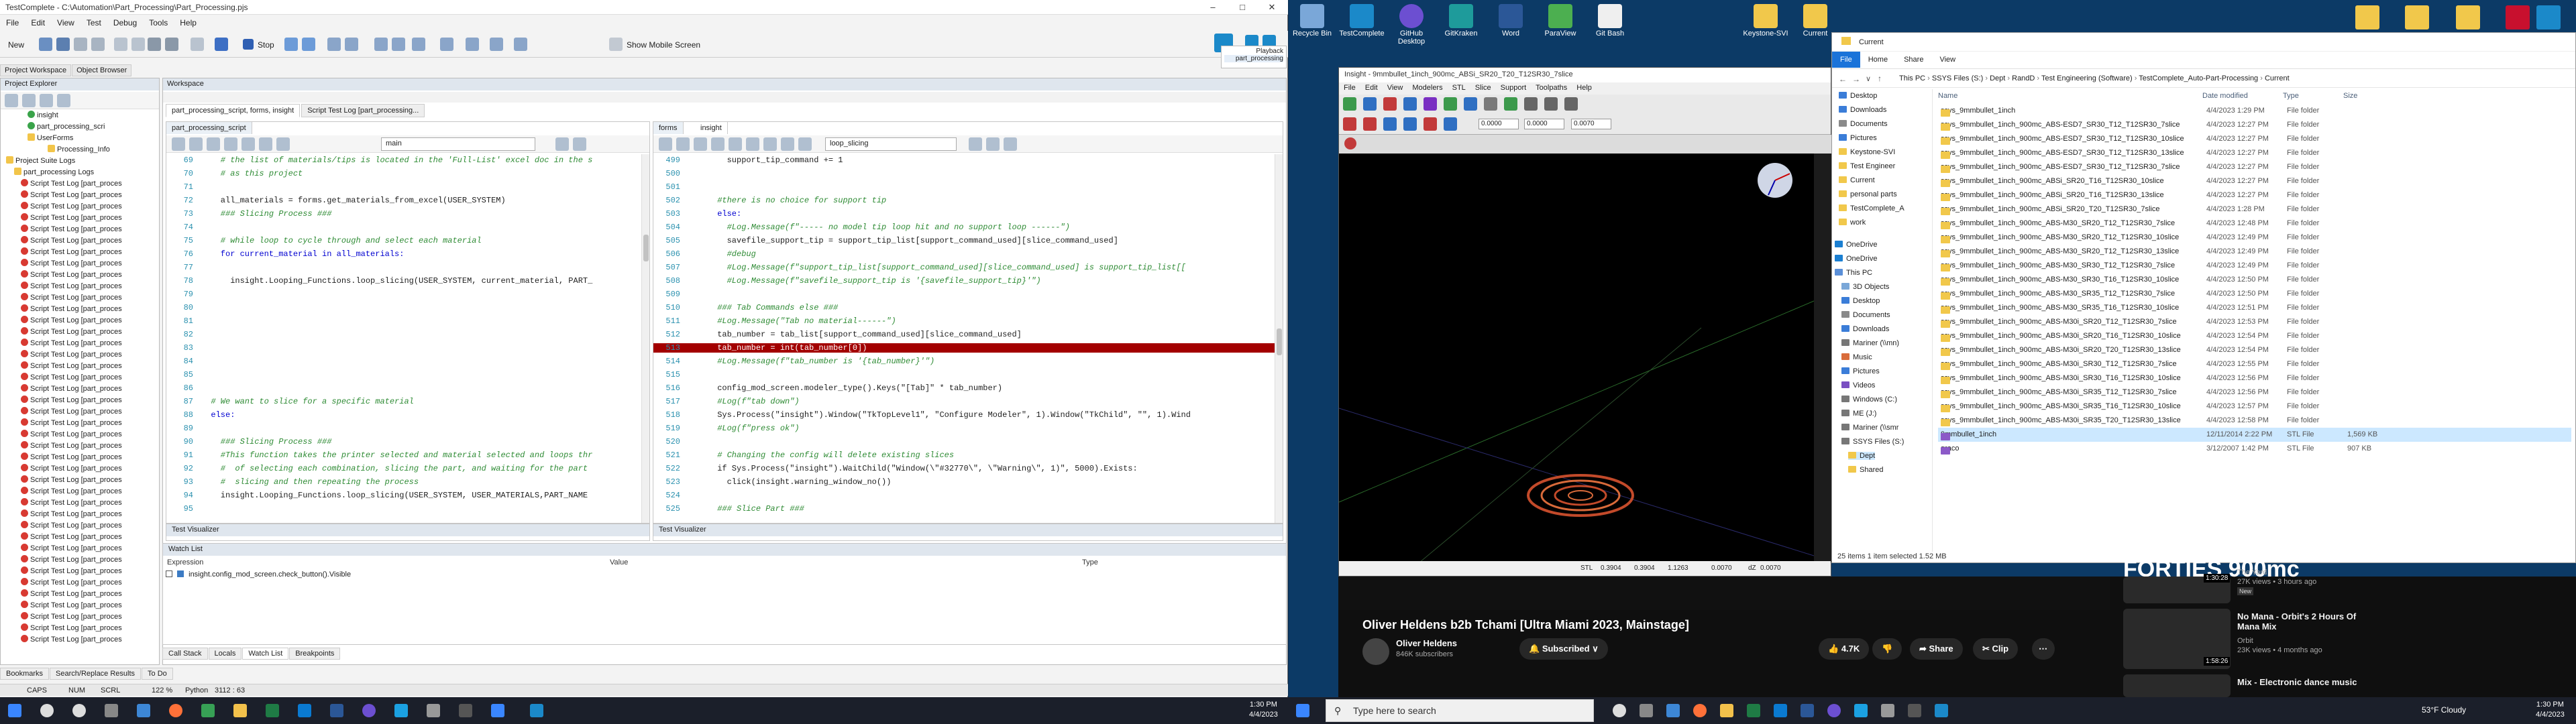  Describe the element at coordinates (14, 710) in the screenshot. I see `start-icon` at that location.